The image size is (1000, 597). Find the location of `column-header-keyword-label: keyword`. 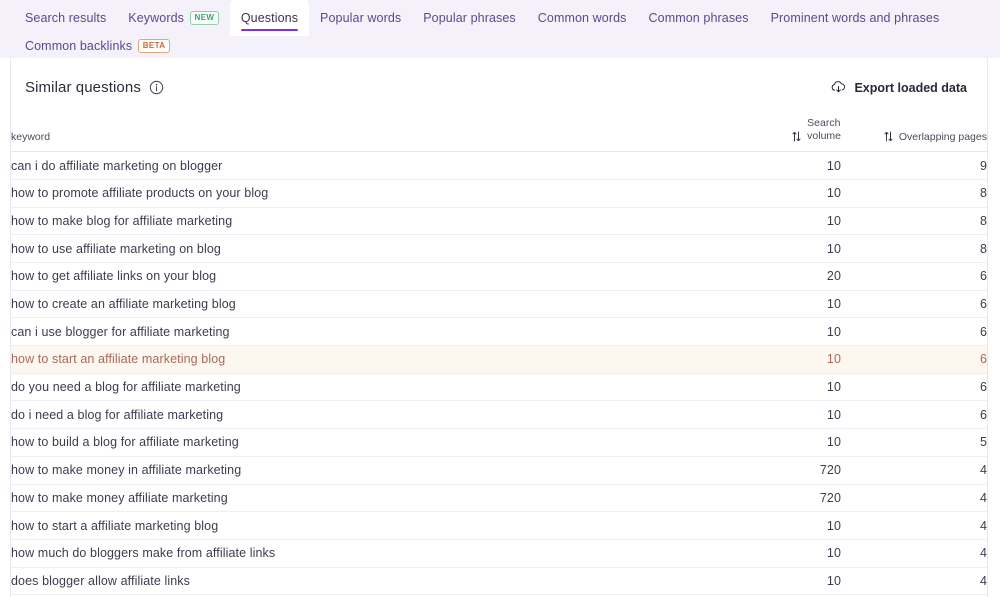

column-header-keyword-label: keyword is located at coordinates (31, 137).